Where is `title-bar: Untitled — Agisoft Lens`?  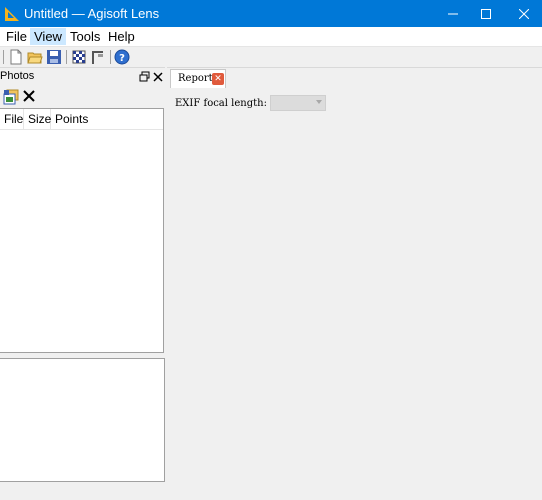 title-bar: Untitled — Agisoft Lens is located at coordinates (271, 13).